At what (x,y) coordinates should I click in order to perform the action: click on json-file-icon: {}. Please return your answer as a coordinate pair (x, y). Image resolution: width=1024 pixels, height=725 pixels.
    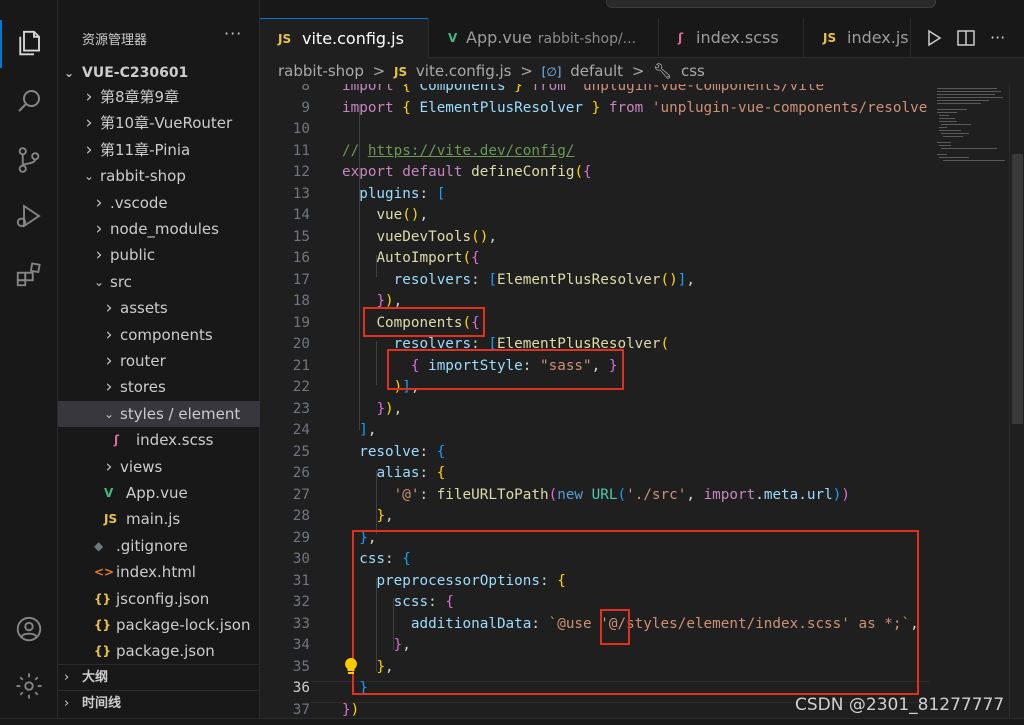
    Looking at the image, I should click on (103, 651).